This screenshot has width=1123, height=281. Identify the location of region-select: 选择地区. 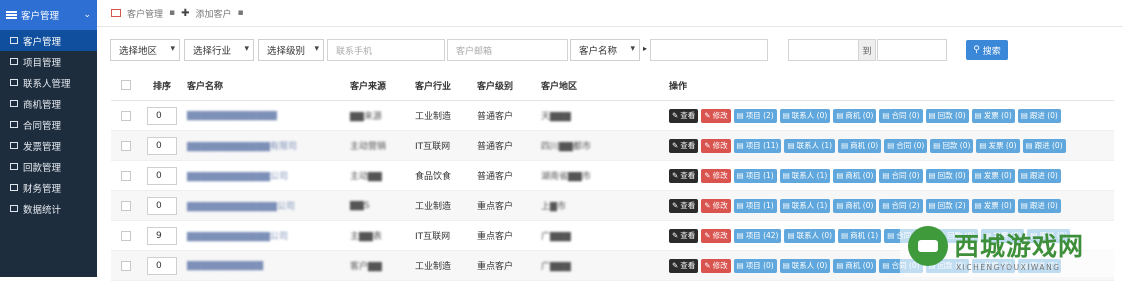
(145, 50).